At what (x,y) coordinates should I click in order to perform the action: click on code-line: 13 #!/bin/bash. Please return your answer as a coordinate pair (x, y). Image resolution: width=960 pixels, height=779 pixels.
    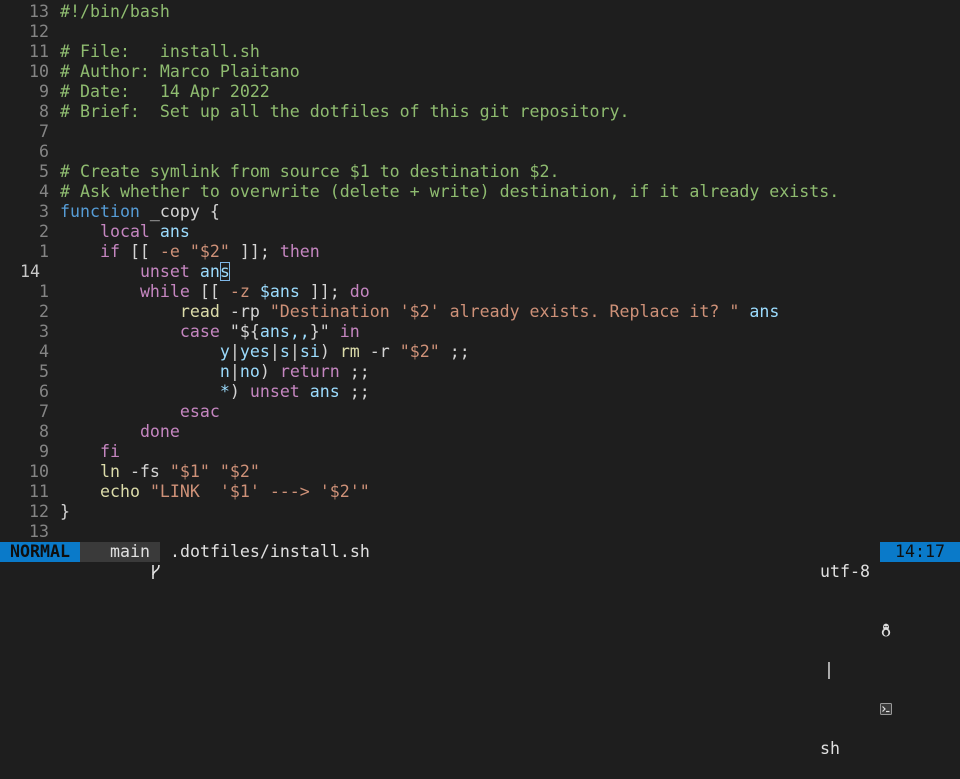
    Looking at the image, I should click on (480, 12).